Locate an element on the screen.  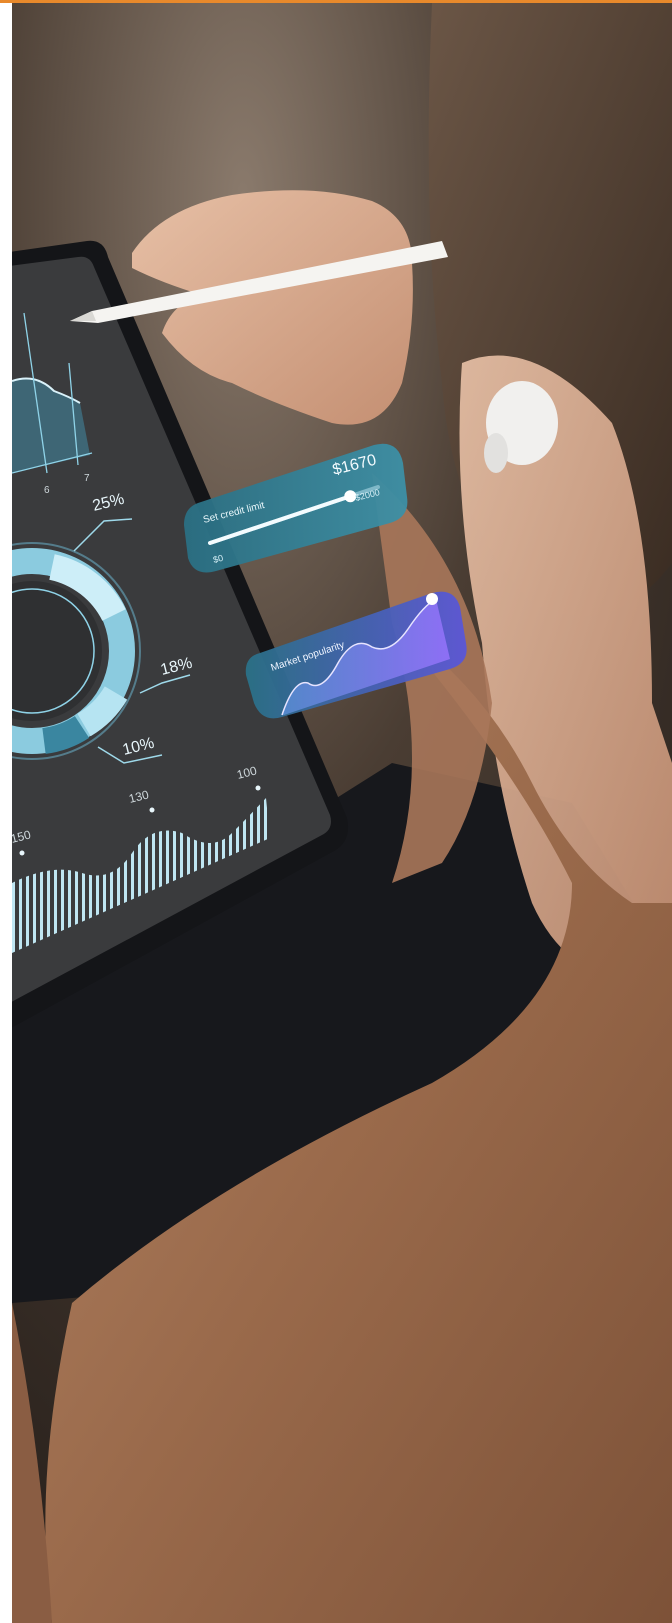
line-chart-tick-label: 6 is located at coordinates (47, 490).